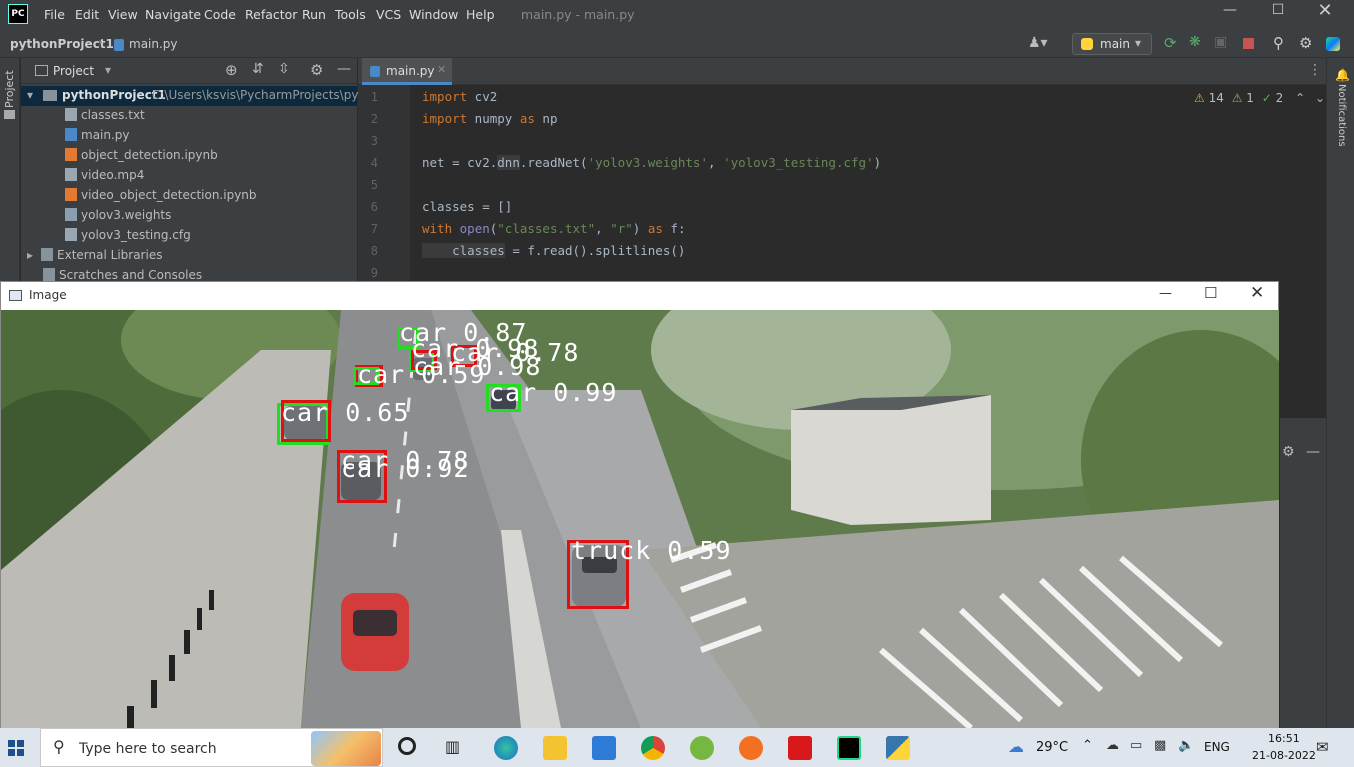  What do you see at coordinates (621, 228) in the screenshot?
I see `string-literal: "r"` at bounding box center [621, 228].